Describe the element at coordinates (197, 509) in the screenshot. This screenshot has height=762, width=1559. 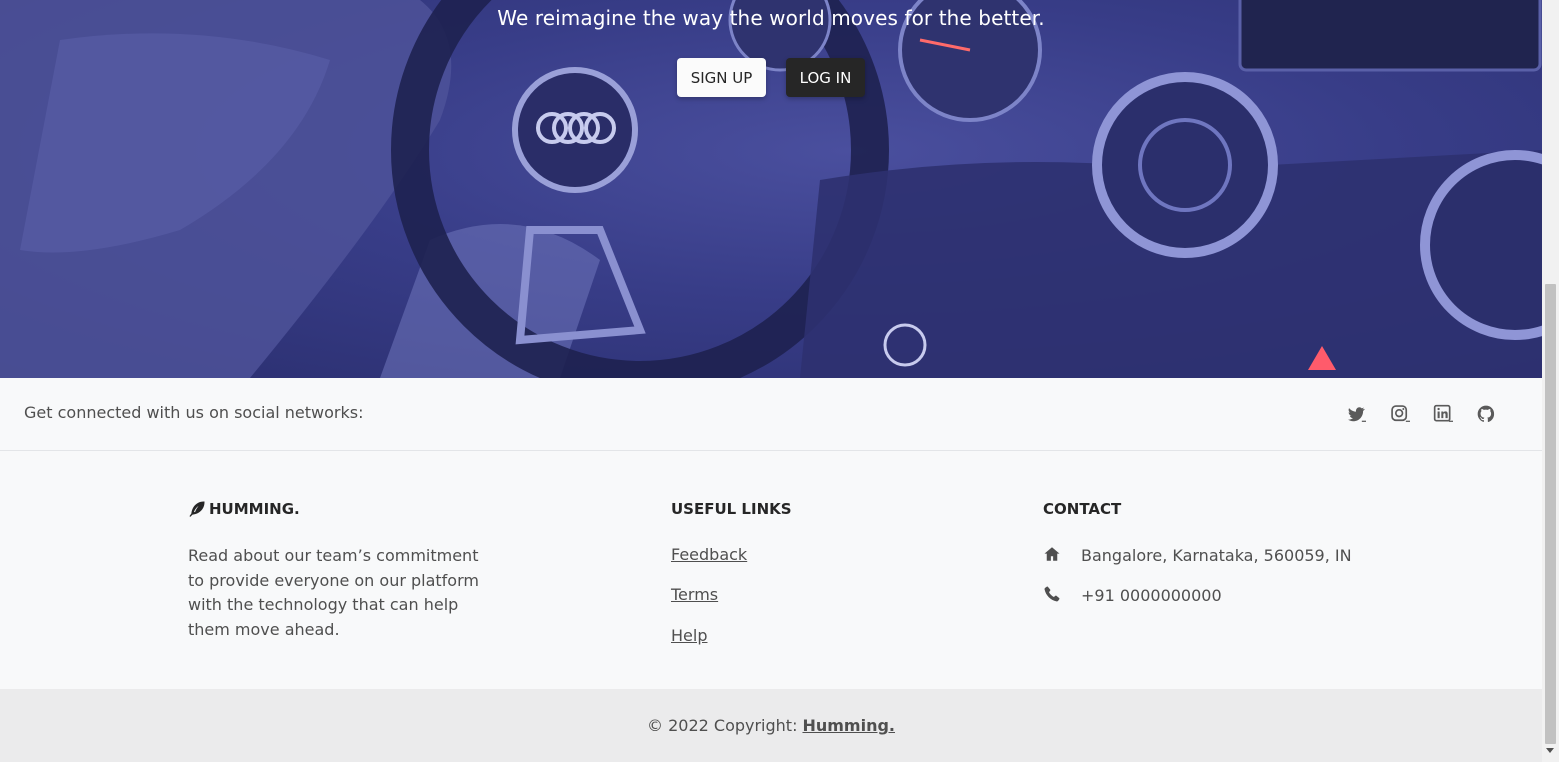
I see `feather-icon` at that location.